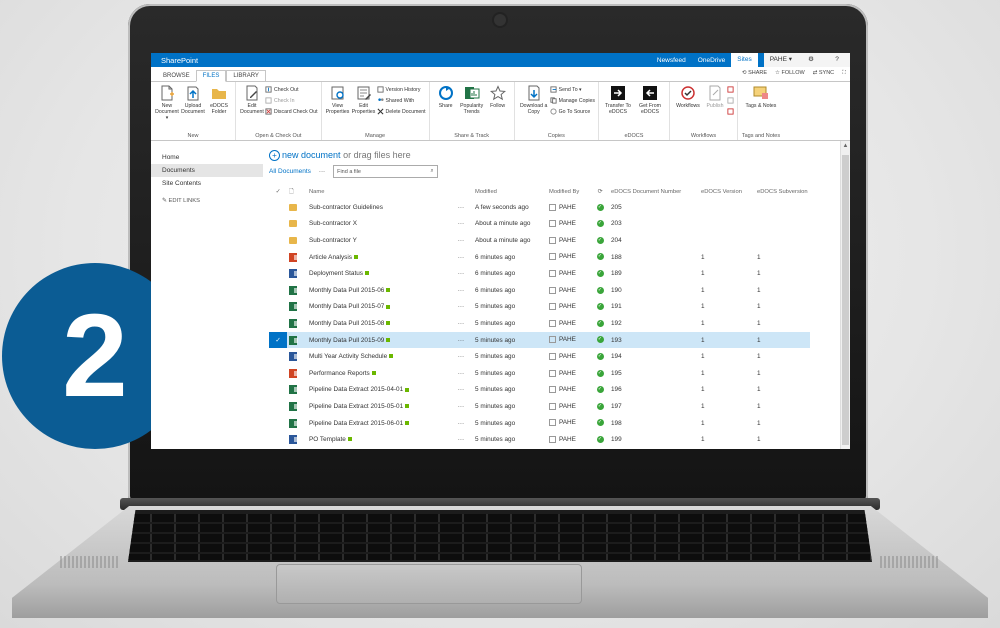 The height and width of the screenshot is (628, 1000). I want to click on cancel-approval-button, so click(730, 111).